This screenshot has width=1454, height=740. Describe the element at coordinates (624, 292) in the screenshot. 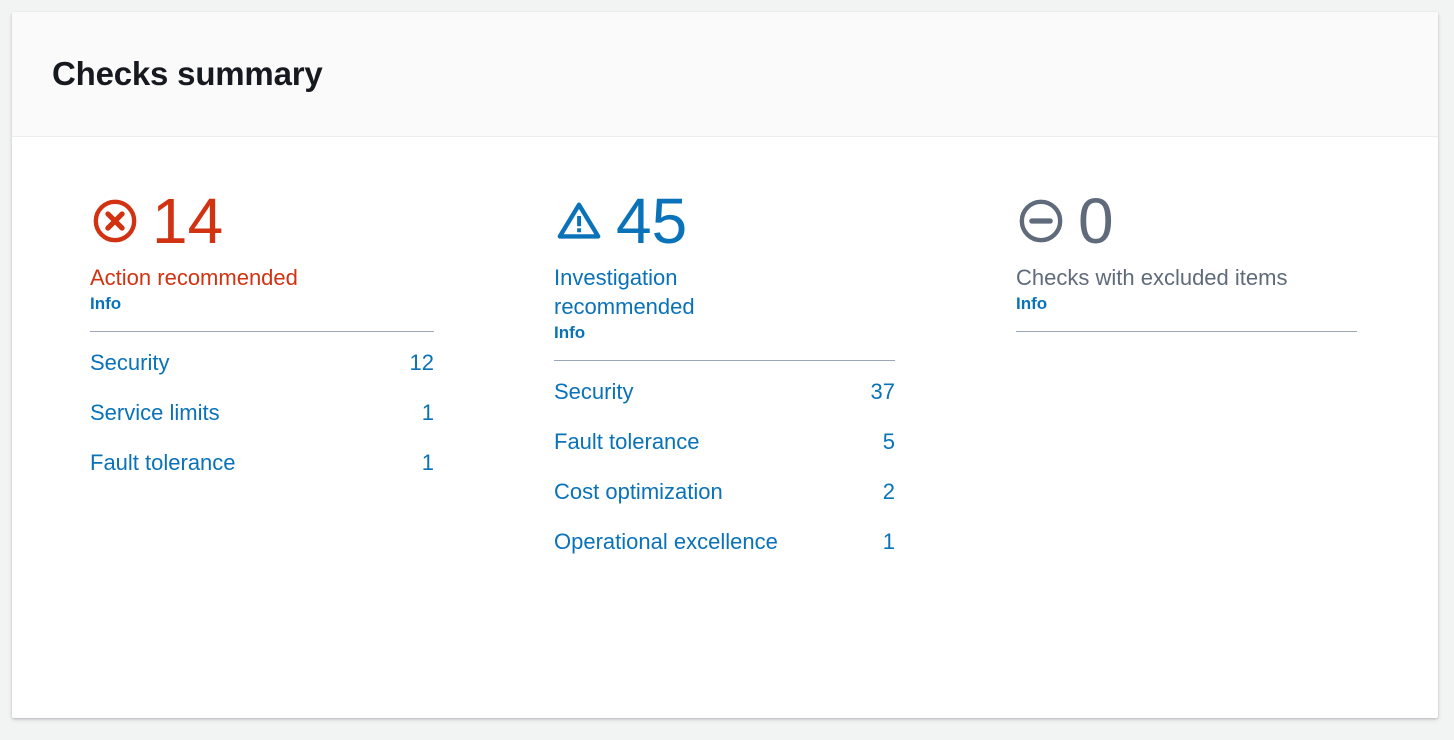

I see `summary-label: Investigation recommended` at that location.